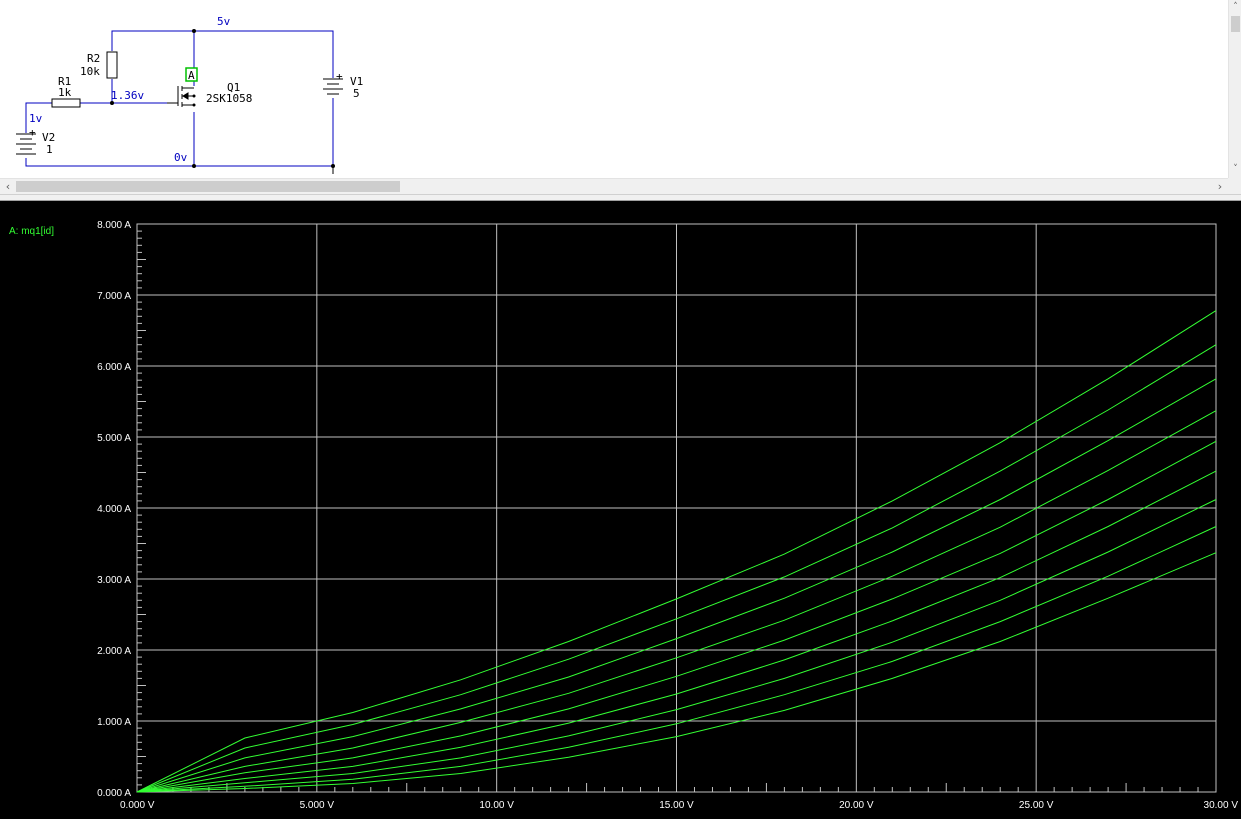 This screenshot has width=1241, height=819. Describe the element at coordinates (222, 54) in the screenshot. I see `wire-top-rail` at that location.